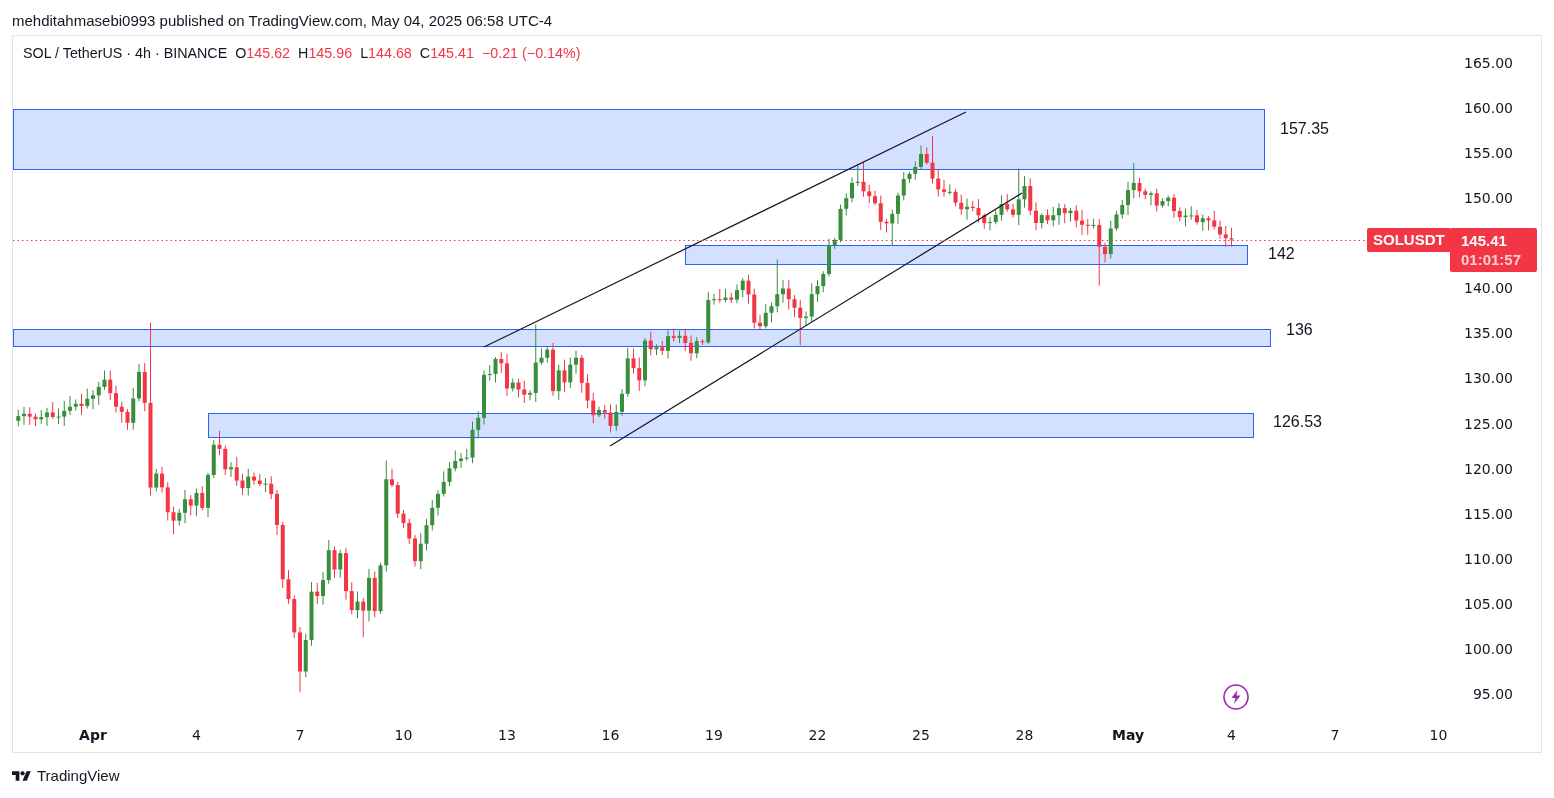 Image resolution: width=1554 pixels, height=798 pixels. Describe the element at coordinates (817, 735) in the screenshot. I see `time-axis-label: 22` at that location.